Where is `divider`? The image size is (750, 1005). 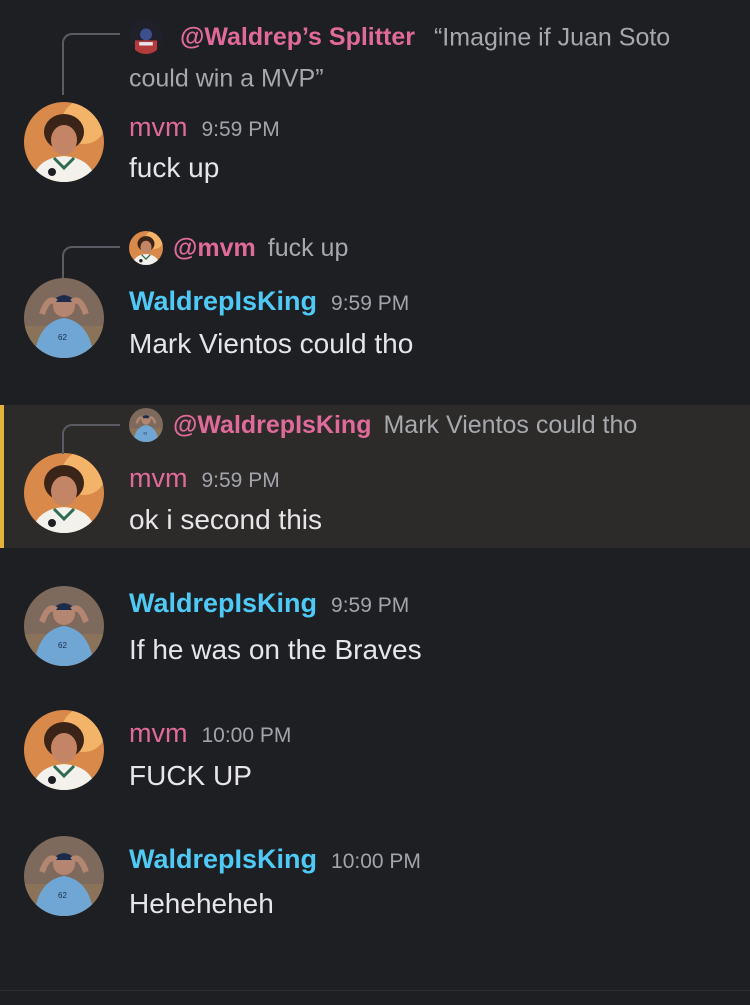
divider is located at coordinates (375, 990).